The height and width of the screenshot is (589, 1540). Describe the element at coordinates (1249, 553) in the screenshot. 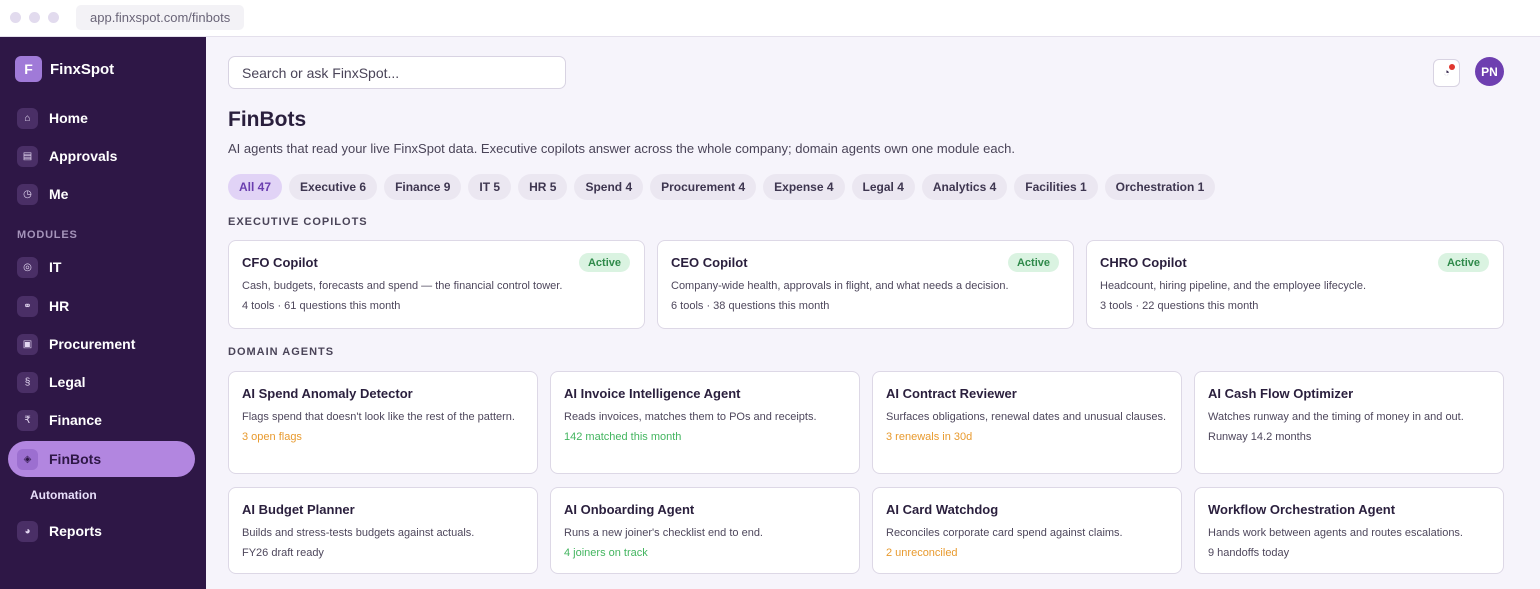

I see `card-meta: 9 handoffs today` at that location.